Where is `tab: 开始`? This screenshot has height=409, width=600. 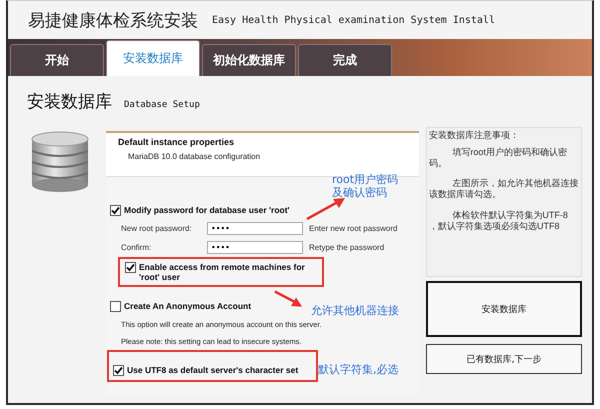 tab: 开始 is located at coordinates (57, 60).